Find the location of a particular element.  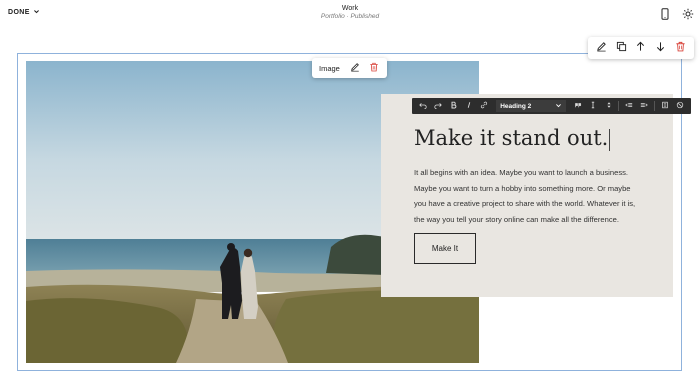

page-title: Work is located at coordinates (350, 8).